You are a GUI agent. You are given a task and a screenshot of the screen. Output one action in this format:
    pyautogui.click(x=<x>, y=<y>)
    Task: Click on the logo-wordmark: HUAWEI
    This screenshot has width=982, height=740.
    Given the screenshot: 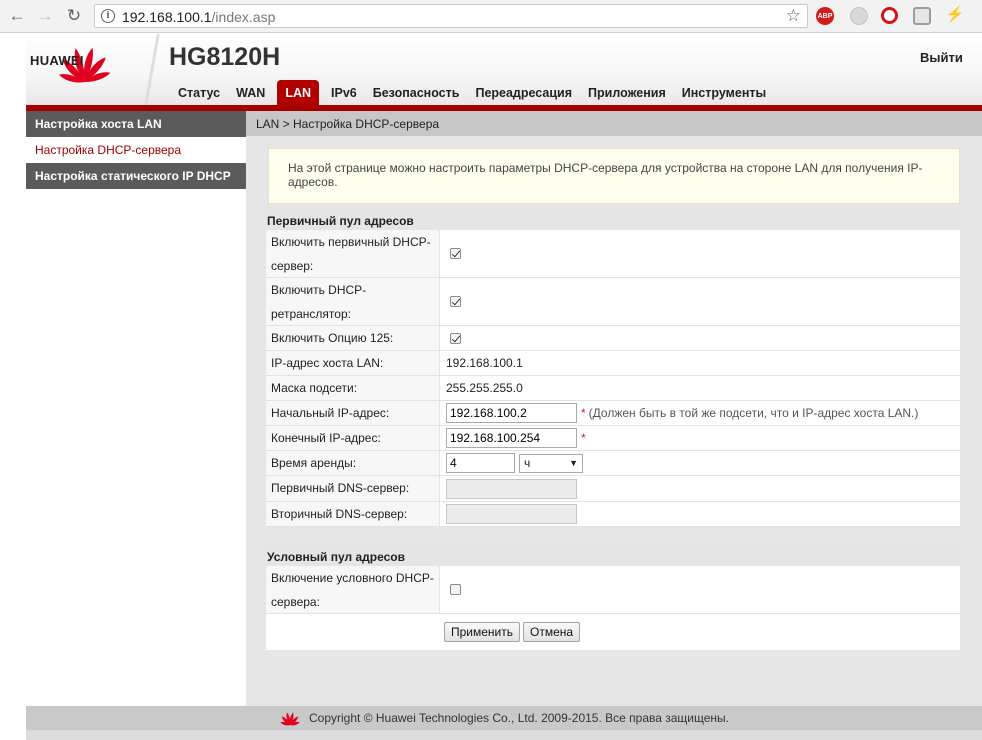 What is the action you would take?
    pyautogui.click(x=57, y=60)
    